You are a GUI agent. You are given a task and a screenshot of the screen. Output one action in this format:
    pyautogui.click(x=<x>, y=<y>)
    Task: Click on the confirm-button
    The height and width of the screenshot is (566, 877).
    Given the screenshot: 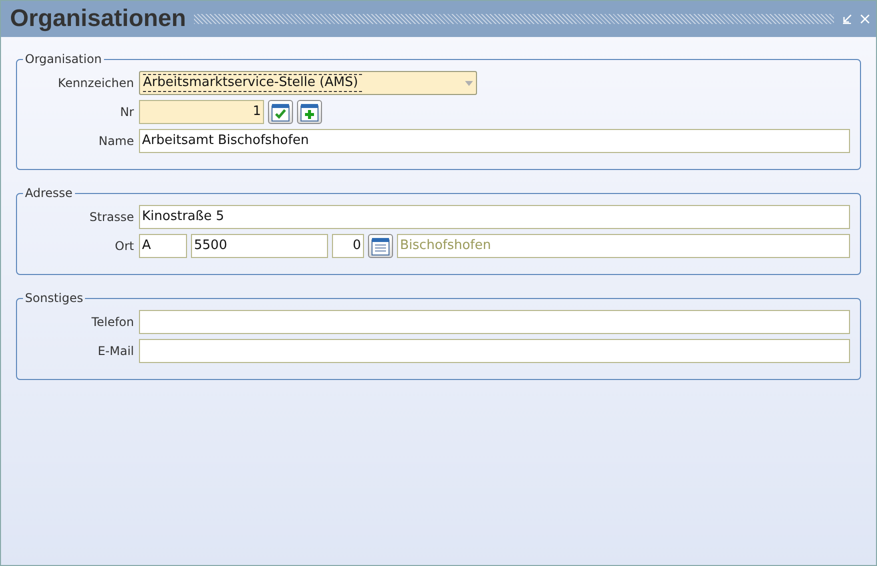 What is the action you would take?
    pyautogui.click(x=280, y=112)
    